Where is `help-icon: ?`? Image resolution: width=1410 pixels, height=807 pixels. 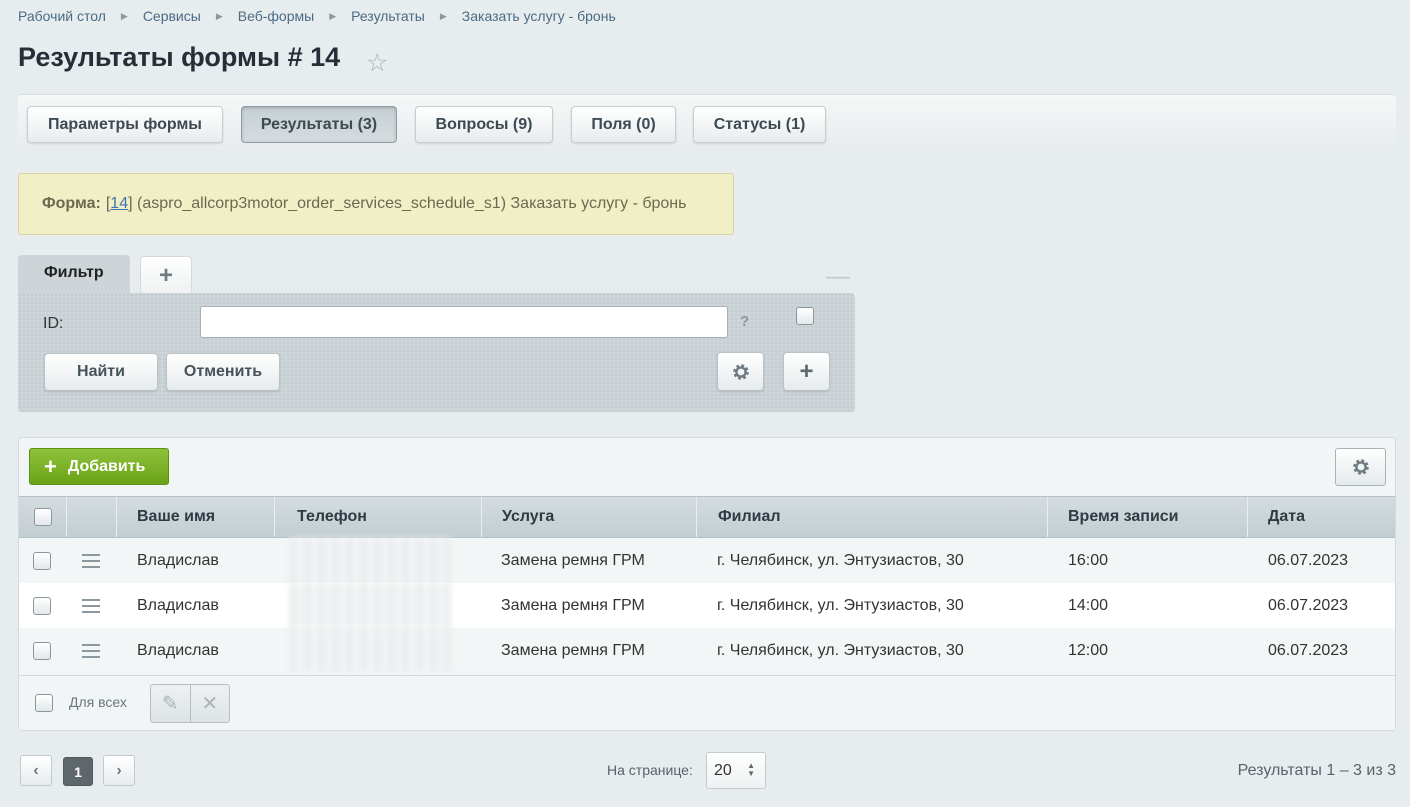 help-icon: ? is located at coordinates (744, 321).